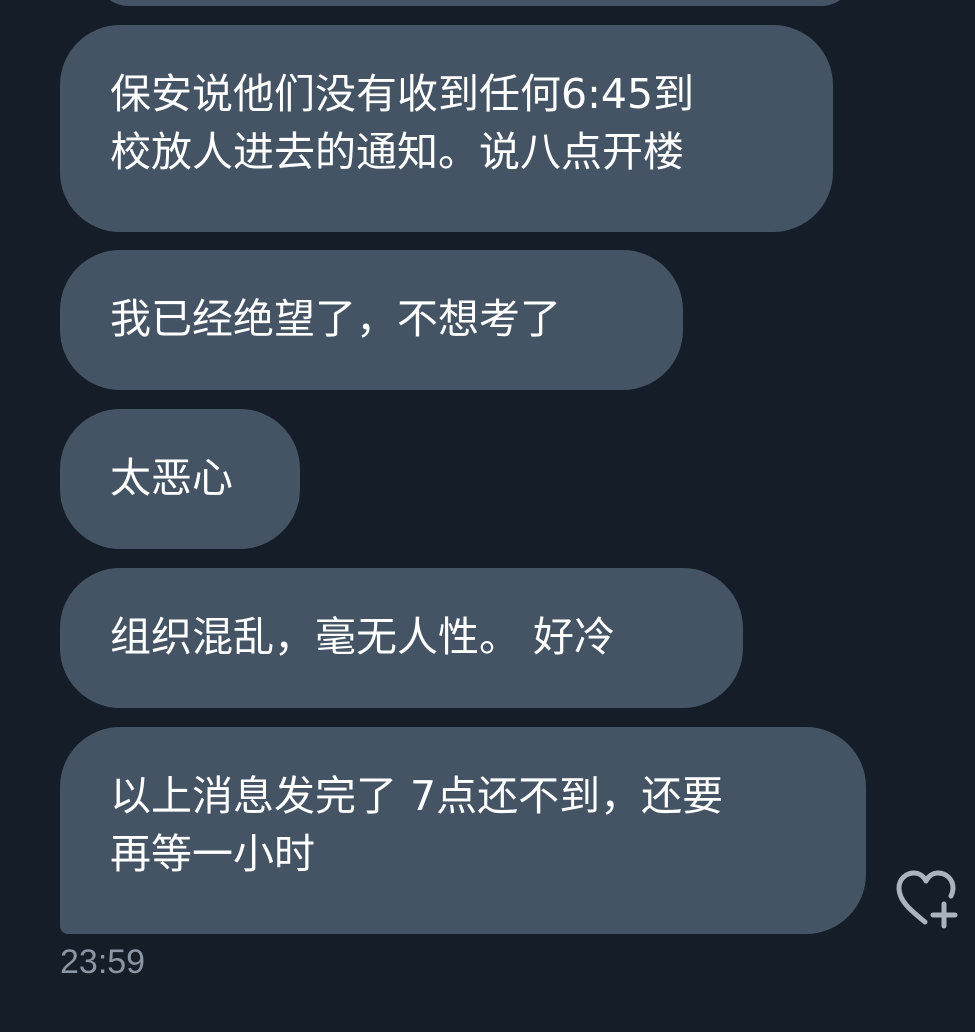  I want to click on message-text-line: 保安说他们没有收到任何6:45到, so click(402, 94).